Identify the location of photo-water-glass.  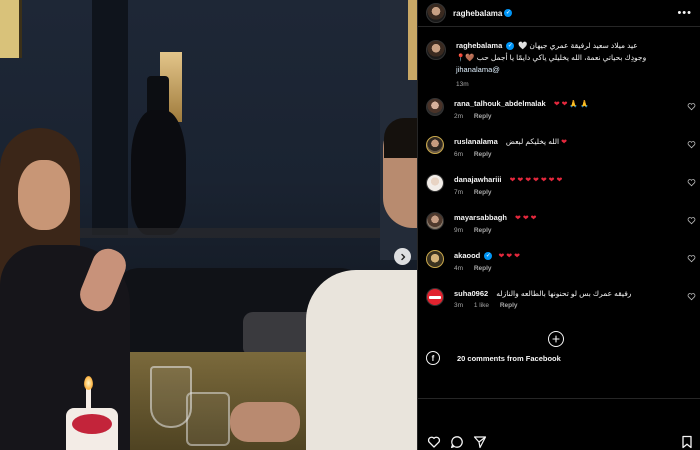
(208, 419).